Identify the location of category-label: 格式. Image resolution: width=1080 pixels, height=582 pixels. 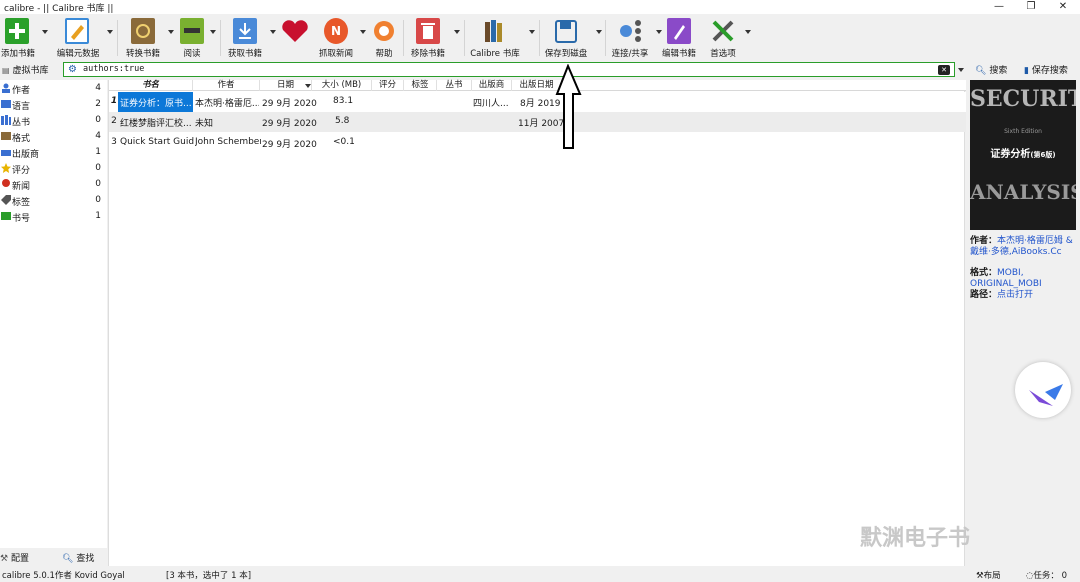
(21, 139).